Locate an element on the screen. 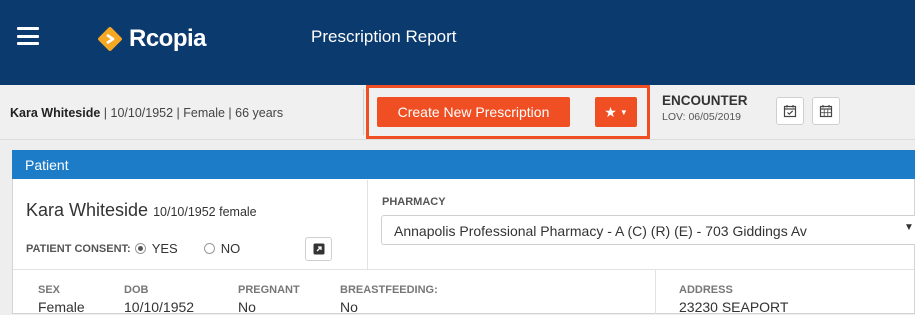 The width and height of the screenshot is (915, 315). chevron-down-icon: ▼ is located at coordinates (909, 227).